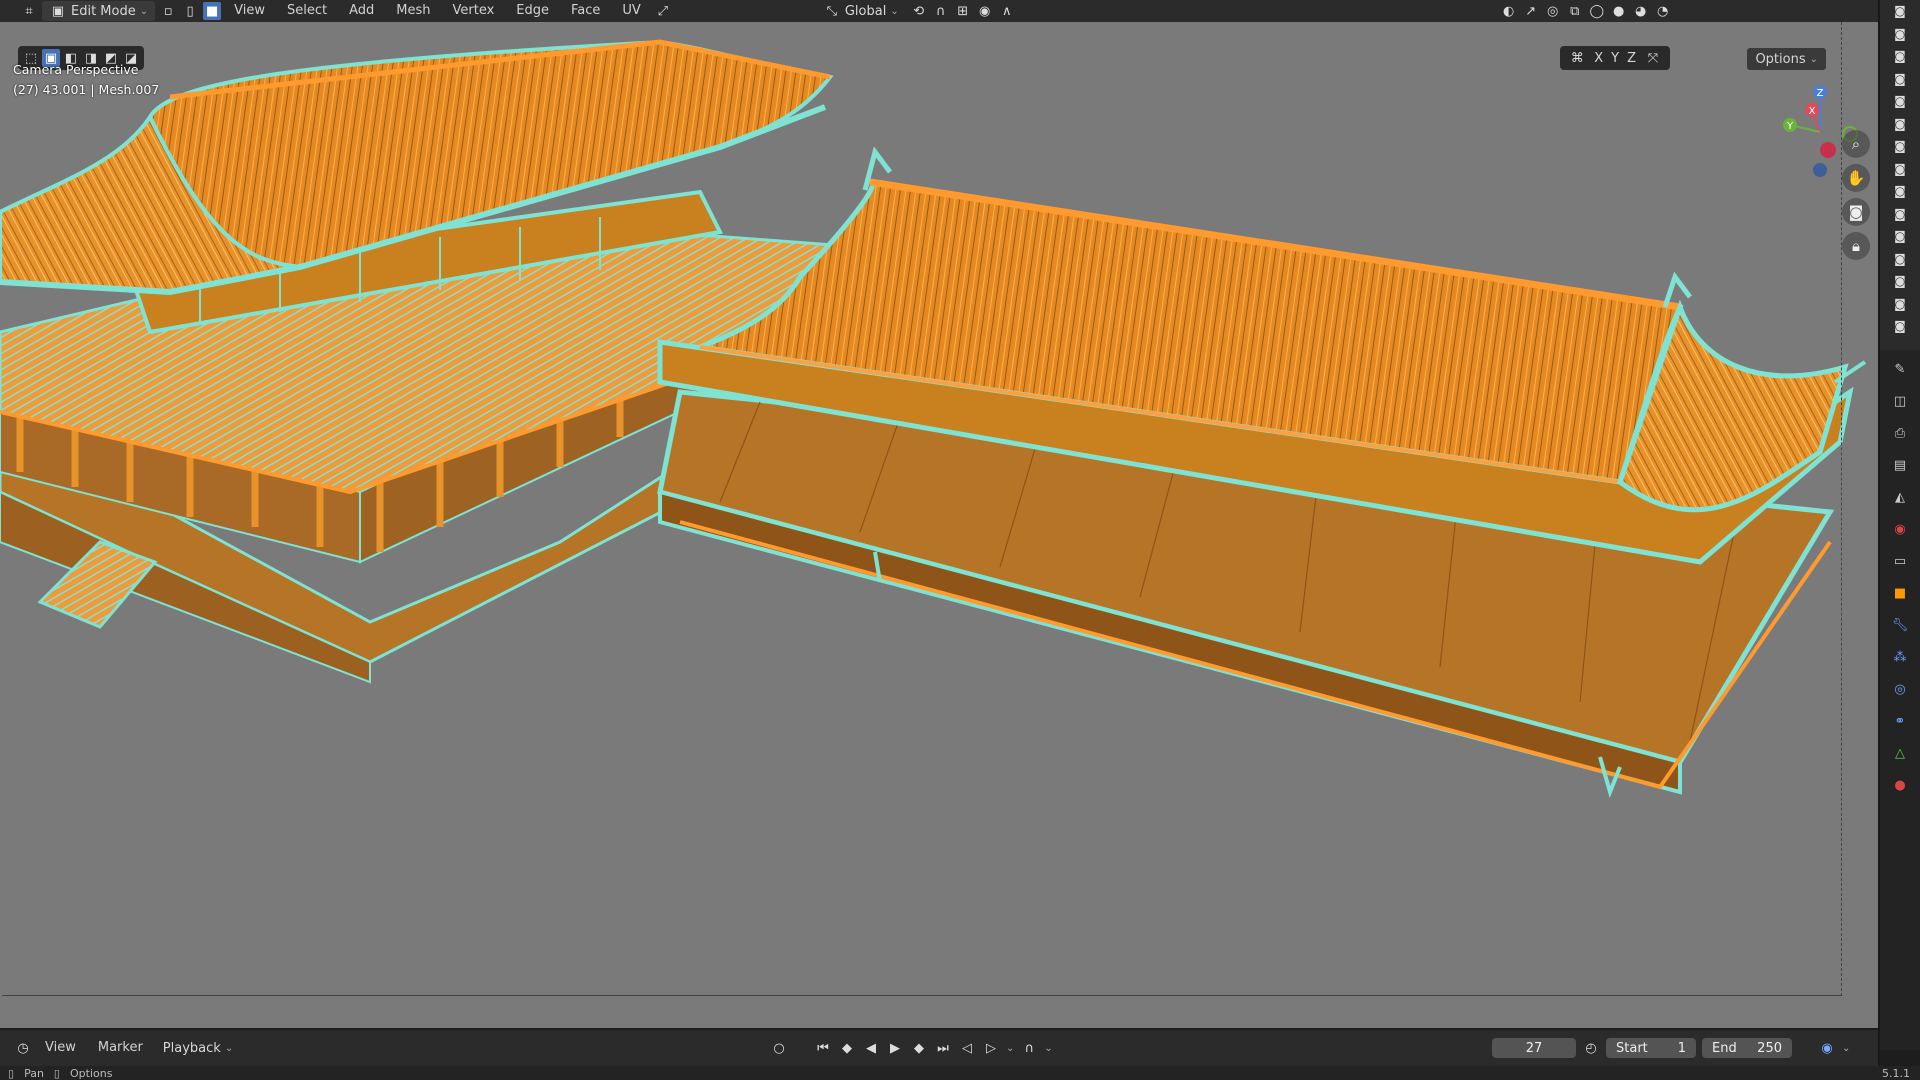  Describe the element at coordinates (1007, 11) in the screenshot. I see `falloff-icon: ∧` at that location.